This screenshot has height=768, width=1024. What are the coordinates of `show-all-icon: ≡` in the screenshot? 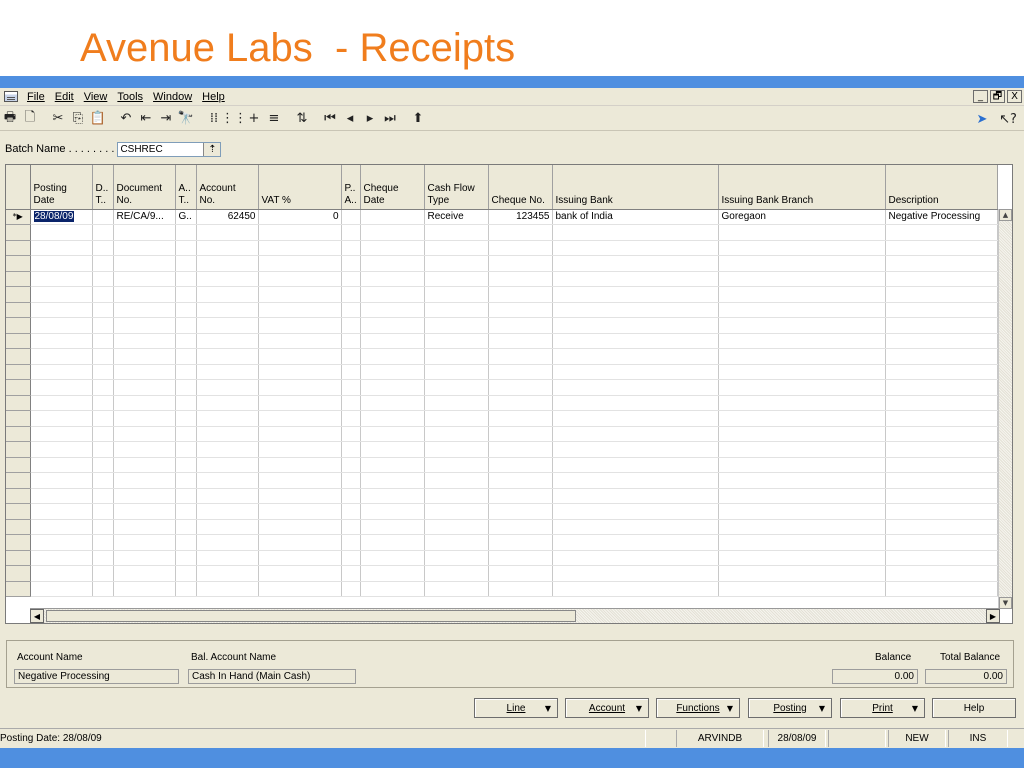 It's located at (274, 119).